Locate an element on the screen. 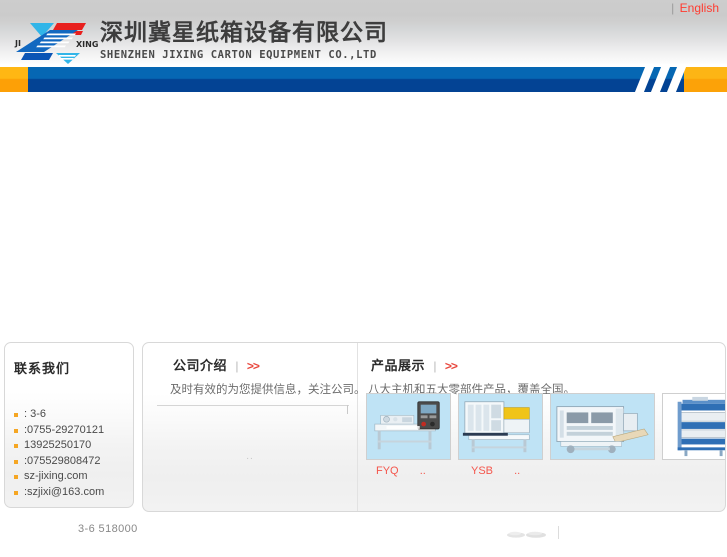 The image size is (727, 557). footer-graphic-icon is located at coordinates (526, 534).